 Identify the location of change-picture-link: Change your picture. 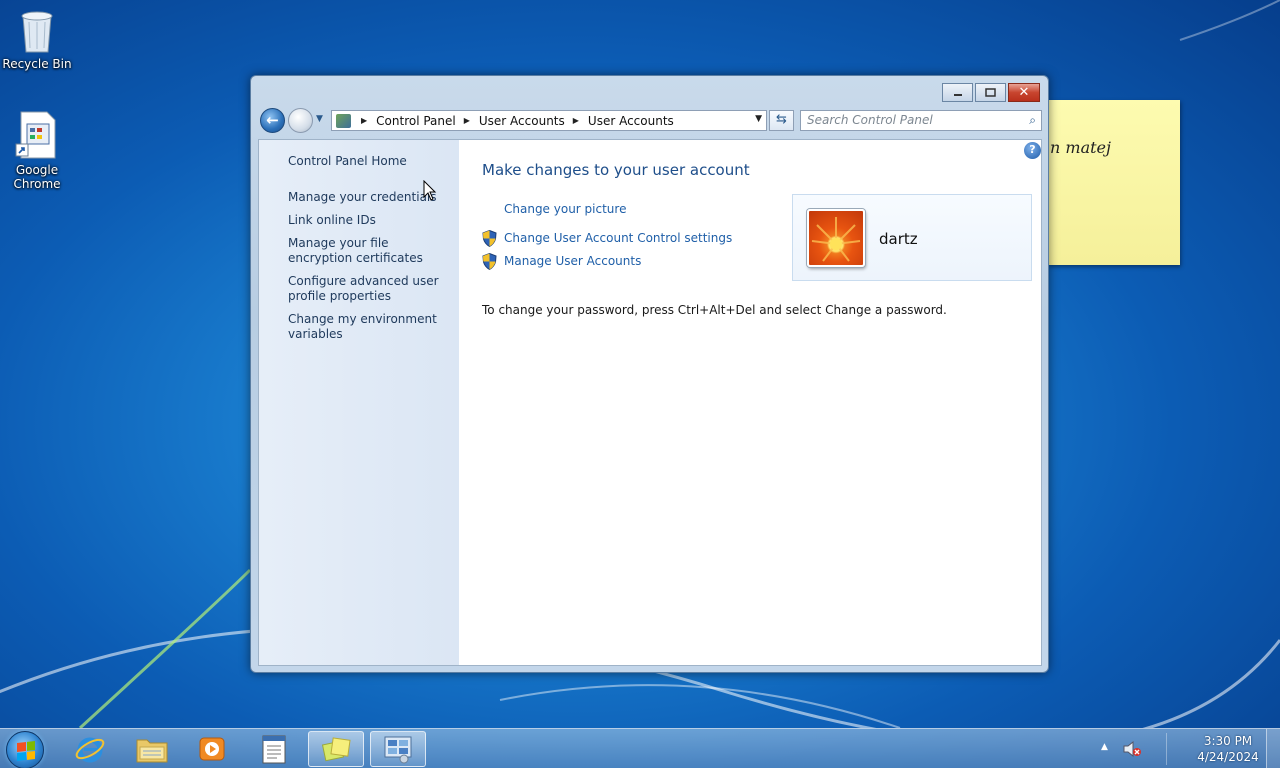
(565, 209).